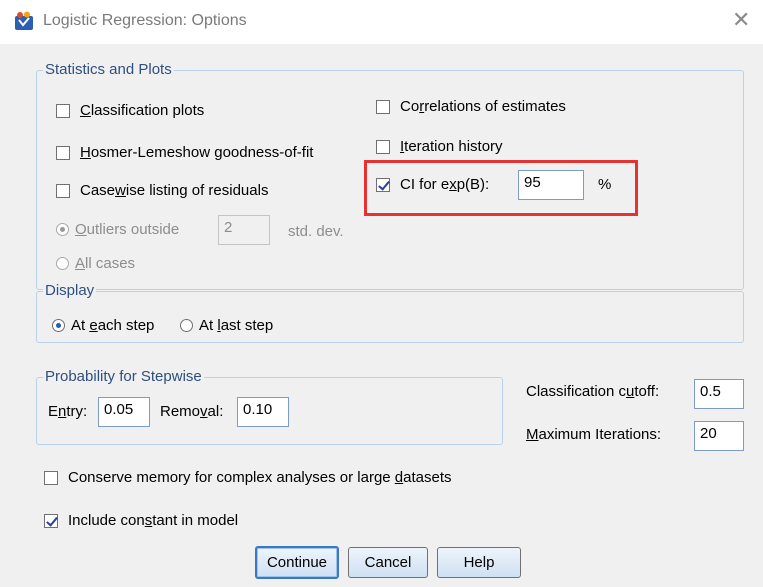  What do you see at coordinates (24, 20) in the screenshot?
I see `app-icon` at bounding box center [24, 20].